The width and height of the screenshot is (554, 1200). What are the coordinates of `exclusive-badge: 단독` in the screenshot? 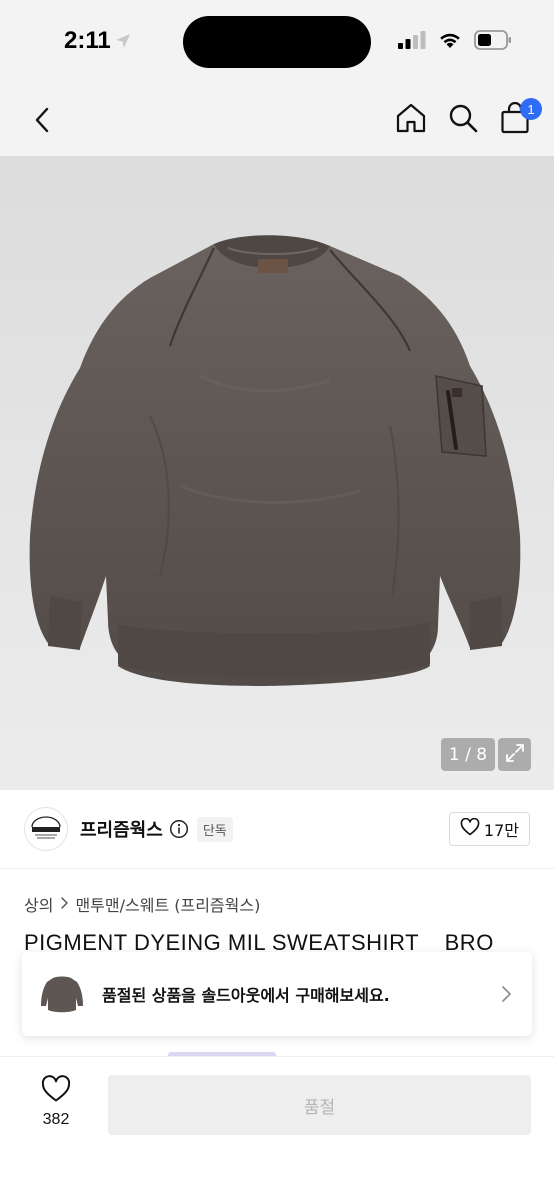 It's located at (214, 829).